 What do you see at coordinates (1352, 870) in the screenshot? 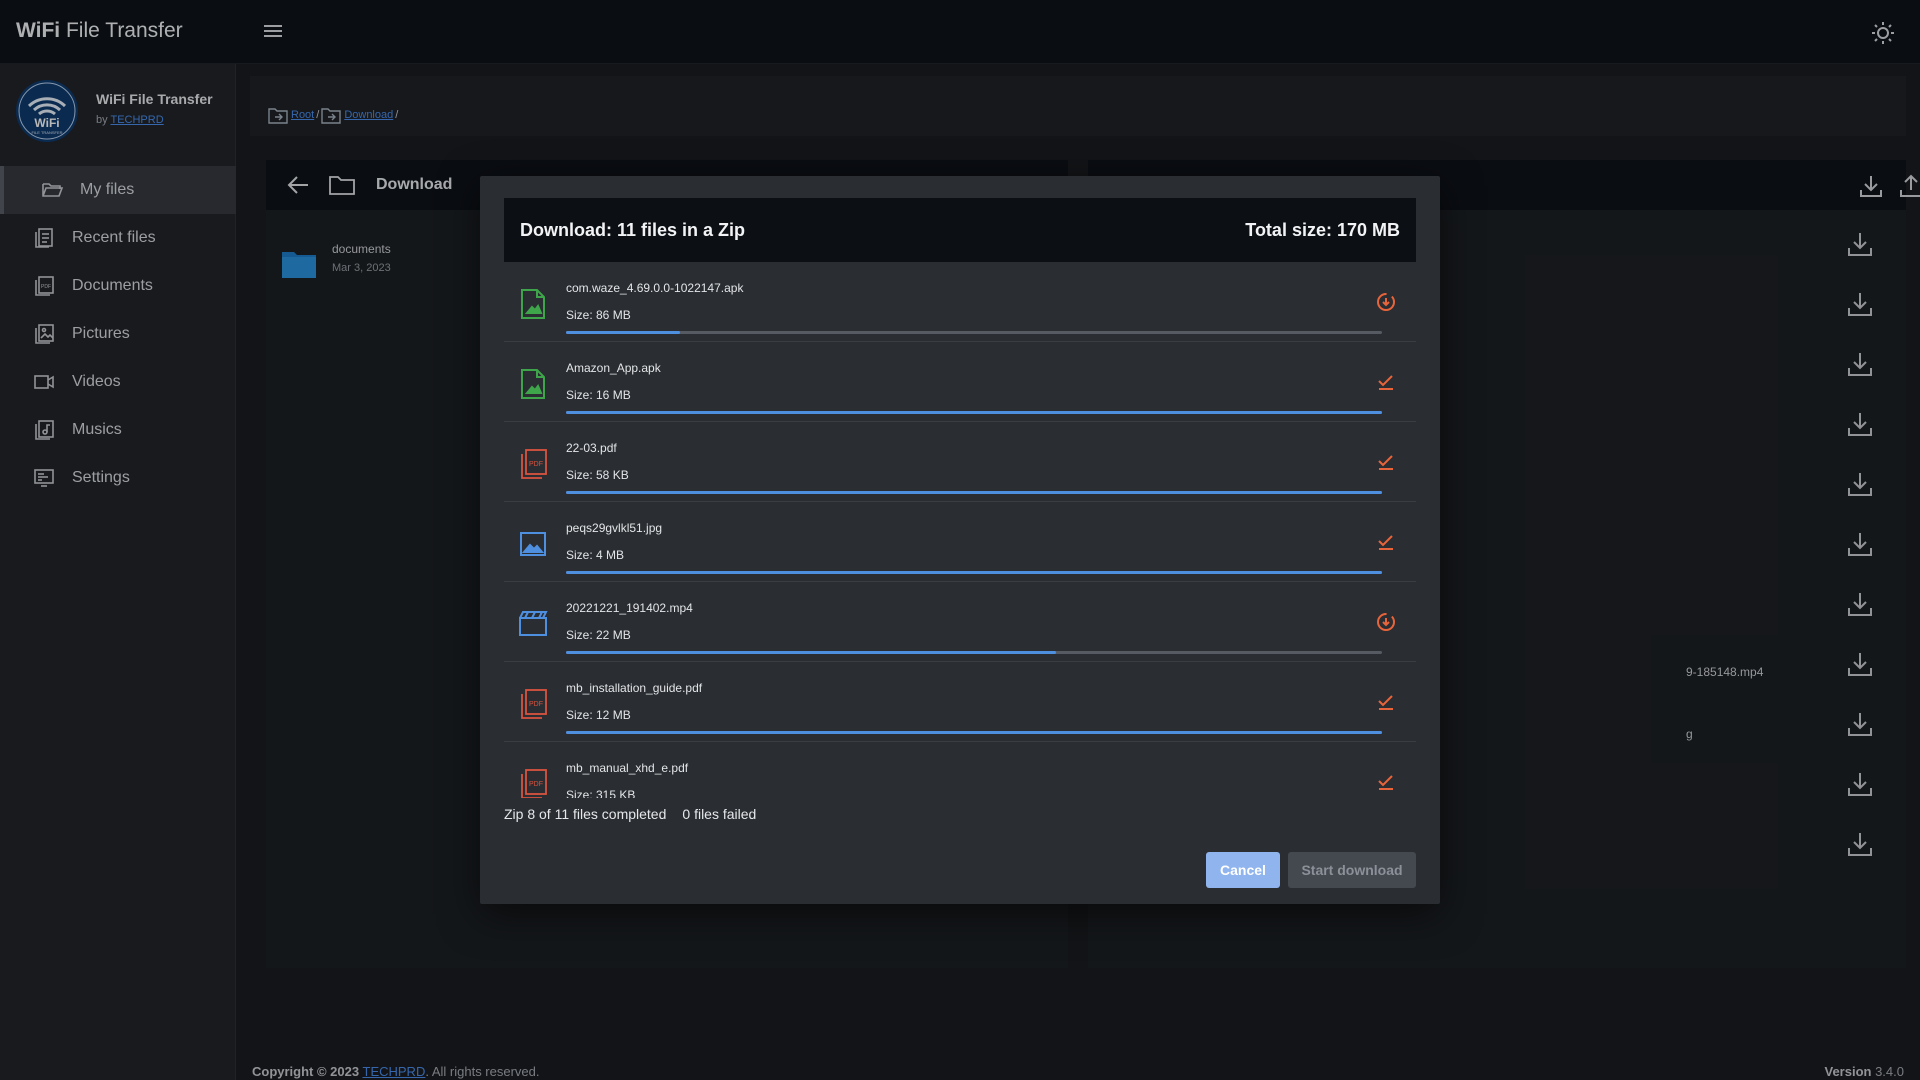
I see `start-download-button: Start download` at bounding box center [1352, 870].